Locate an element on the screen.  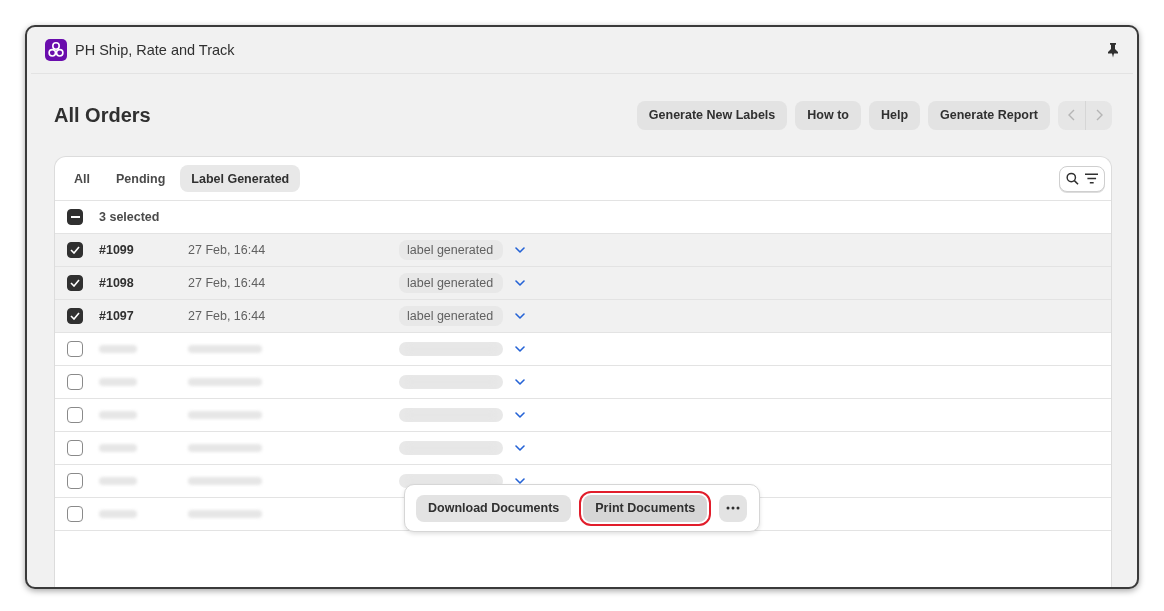
page-title: All Orders is located at coordinates (103, 115).